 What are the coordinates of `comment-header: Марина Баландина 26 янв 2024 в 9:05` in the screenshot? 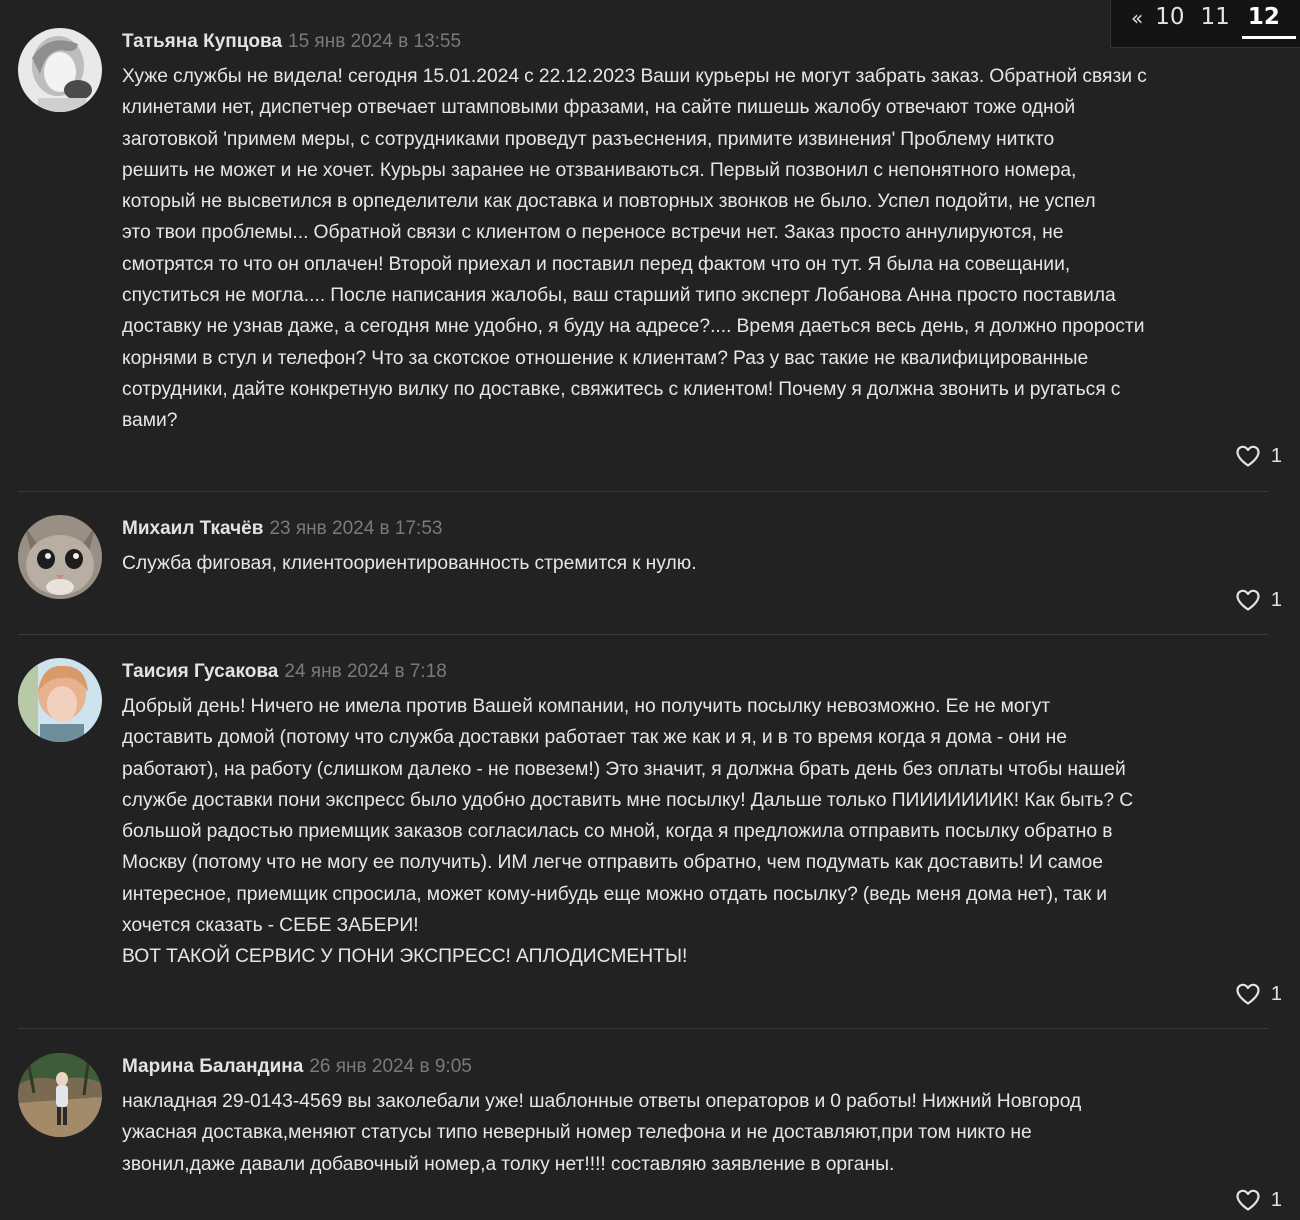 It's located at (695, 1067).